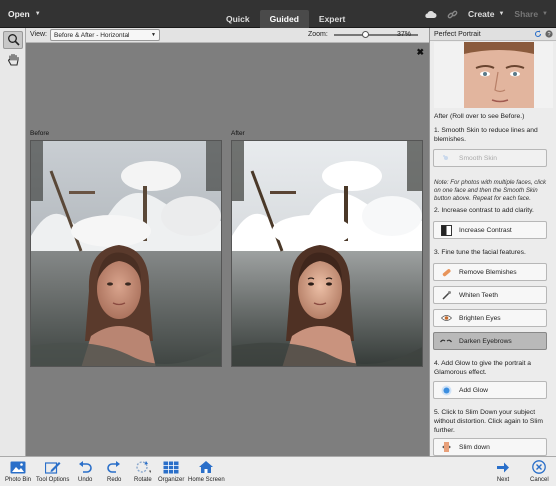 The width and height of the screenshot is (556, 486). Describe the element at coordinates (474, 447) in the screenshot. I see `slim-down-label: Slim down` at that location.